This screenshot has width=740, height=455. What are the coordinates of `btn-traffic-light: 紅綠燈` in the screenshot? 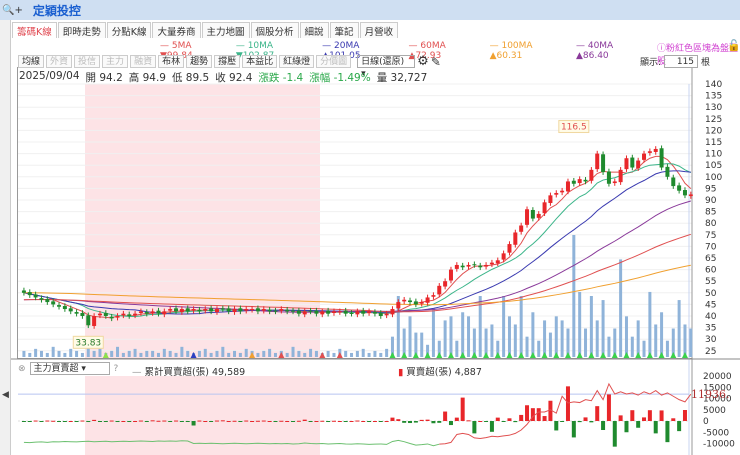 It's located at (297, 61).